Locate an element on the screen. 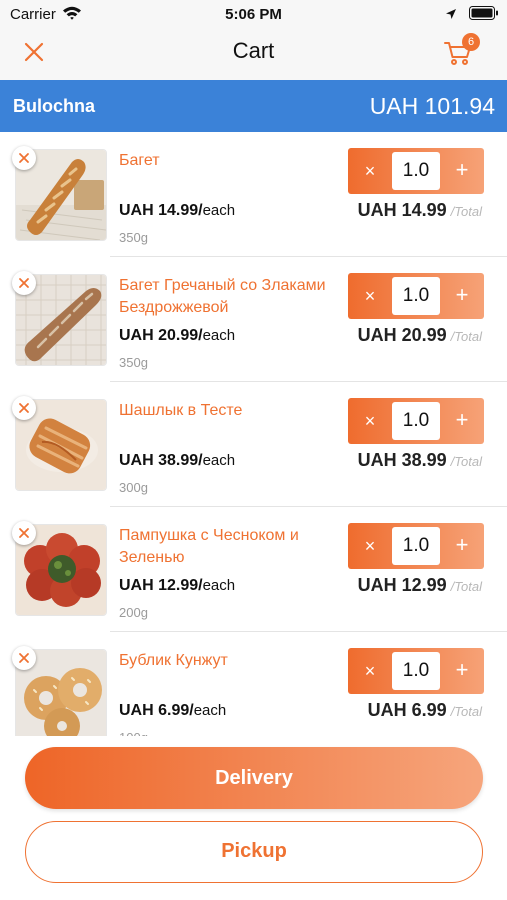 Image resolution: width=507 pixels, height=900 pixels. line-total: UAH 38.99/Total is located at coordinates (420, 460).